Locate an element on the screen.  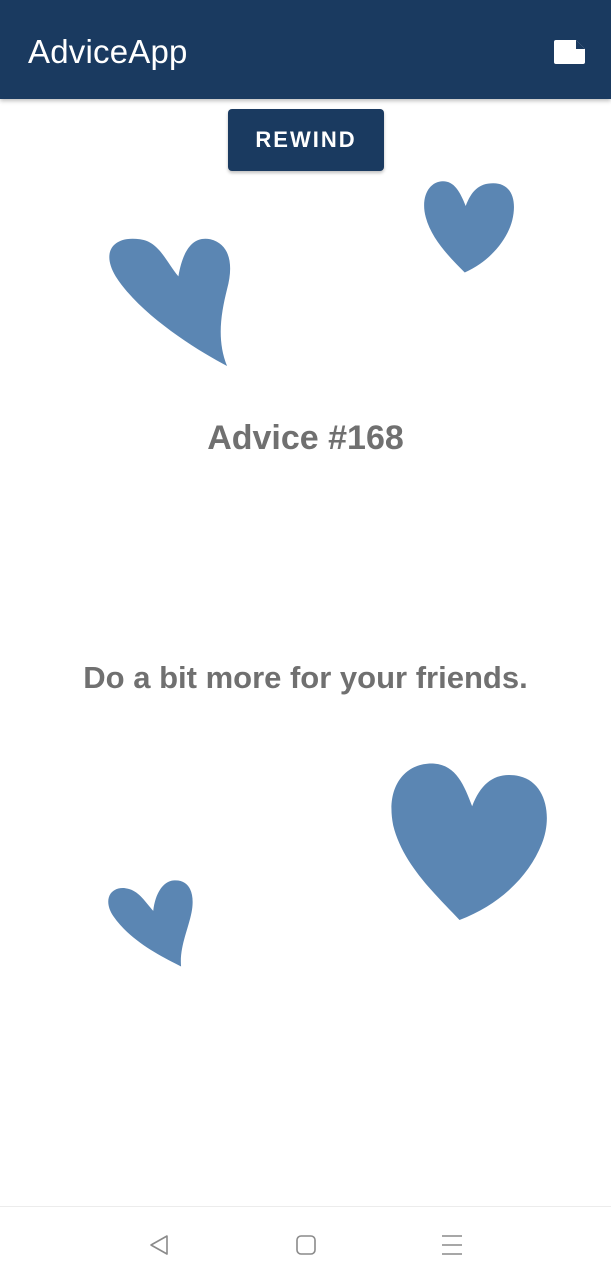
app-title: AdviceApp is located at coordinates (108, 51).